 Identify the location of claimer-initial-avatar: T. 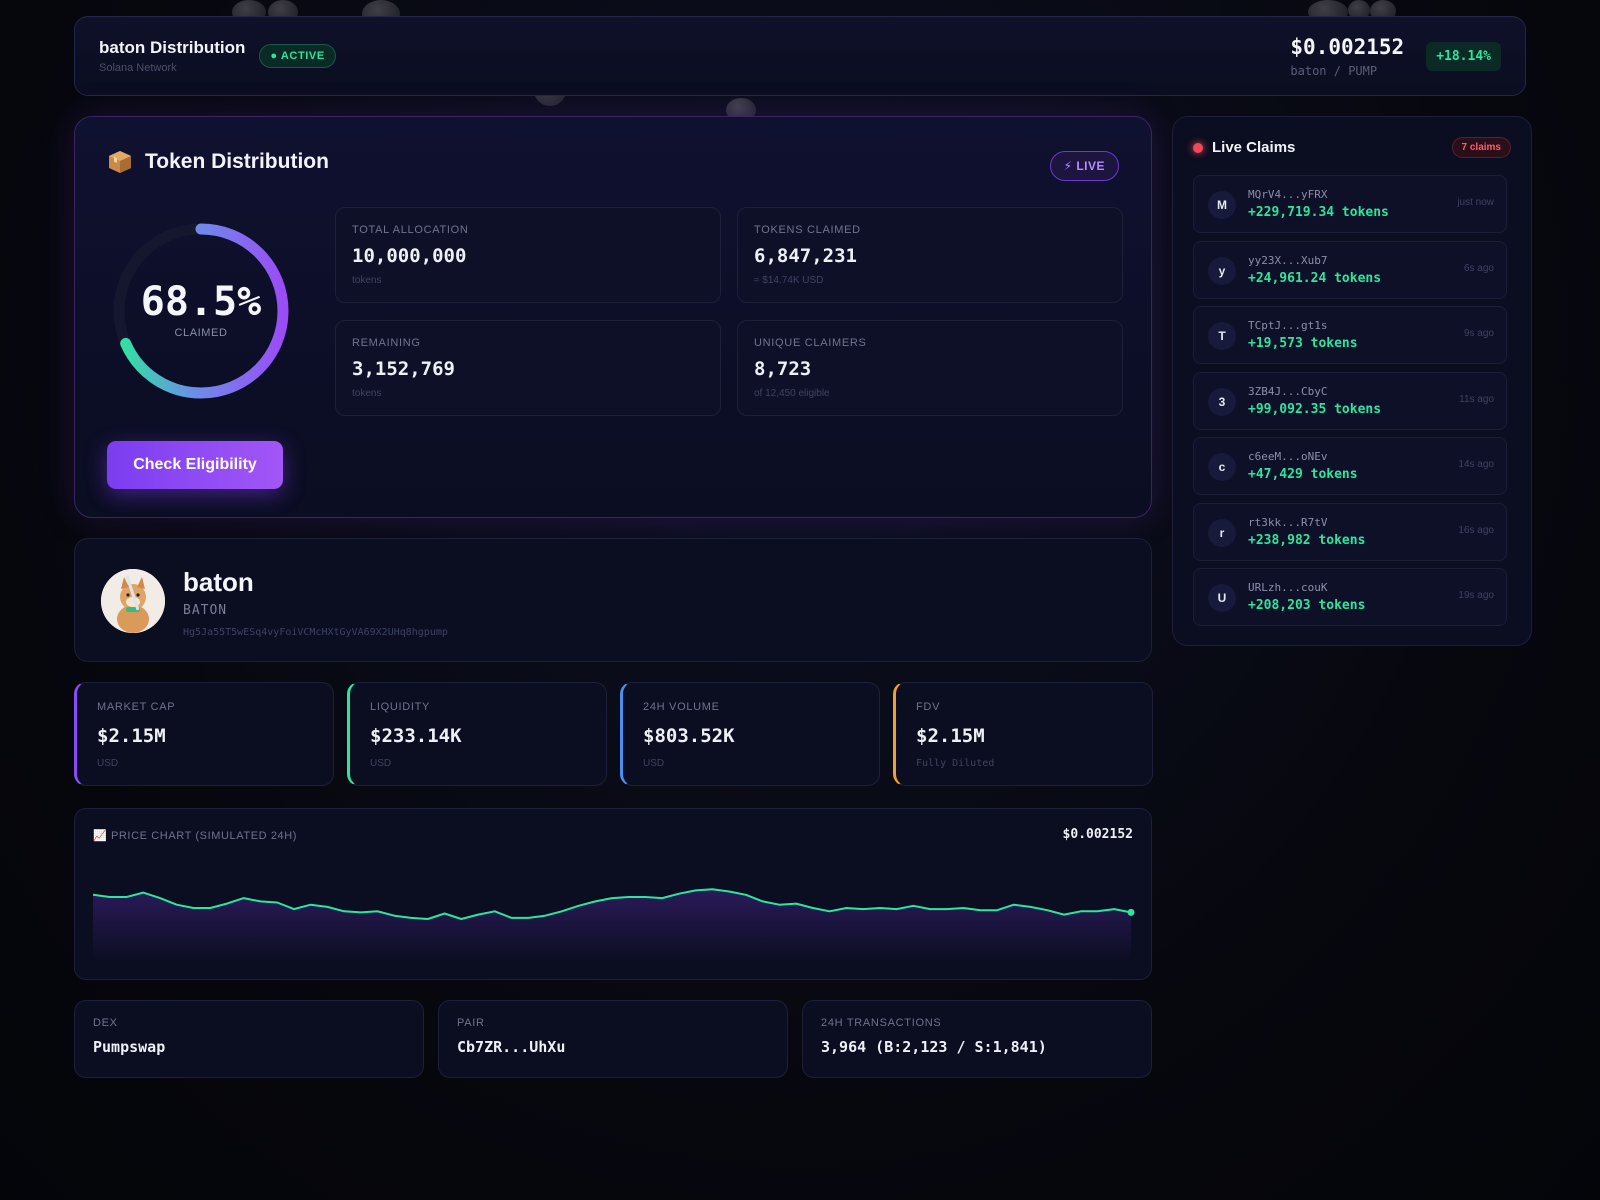
(1222, 336).